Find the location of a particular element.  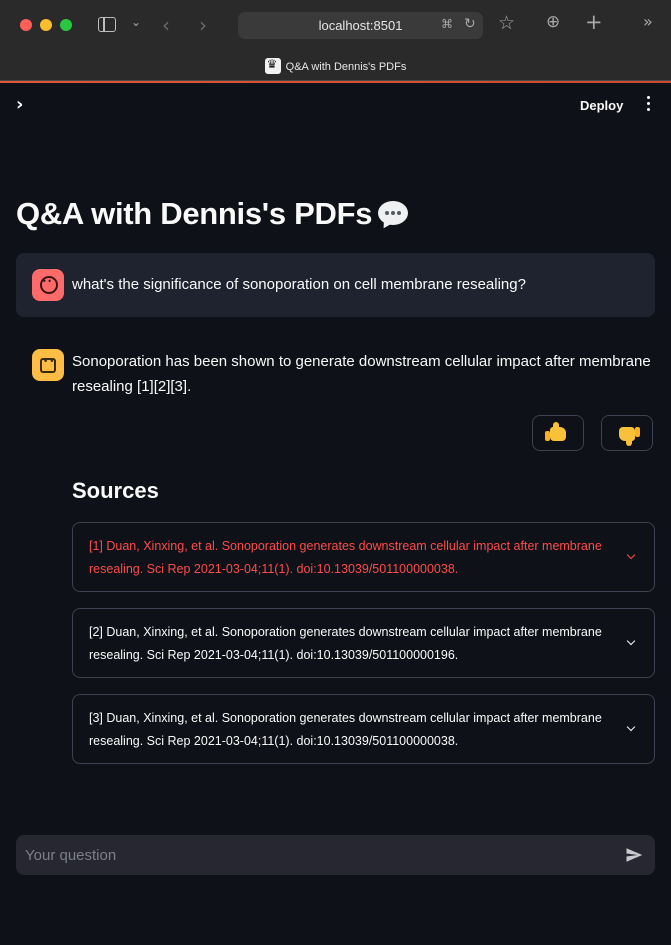

deploy-button: Deploy is located at coordinates (601, 105).